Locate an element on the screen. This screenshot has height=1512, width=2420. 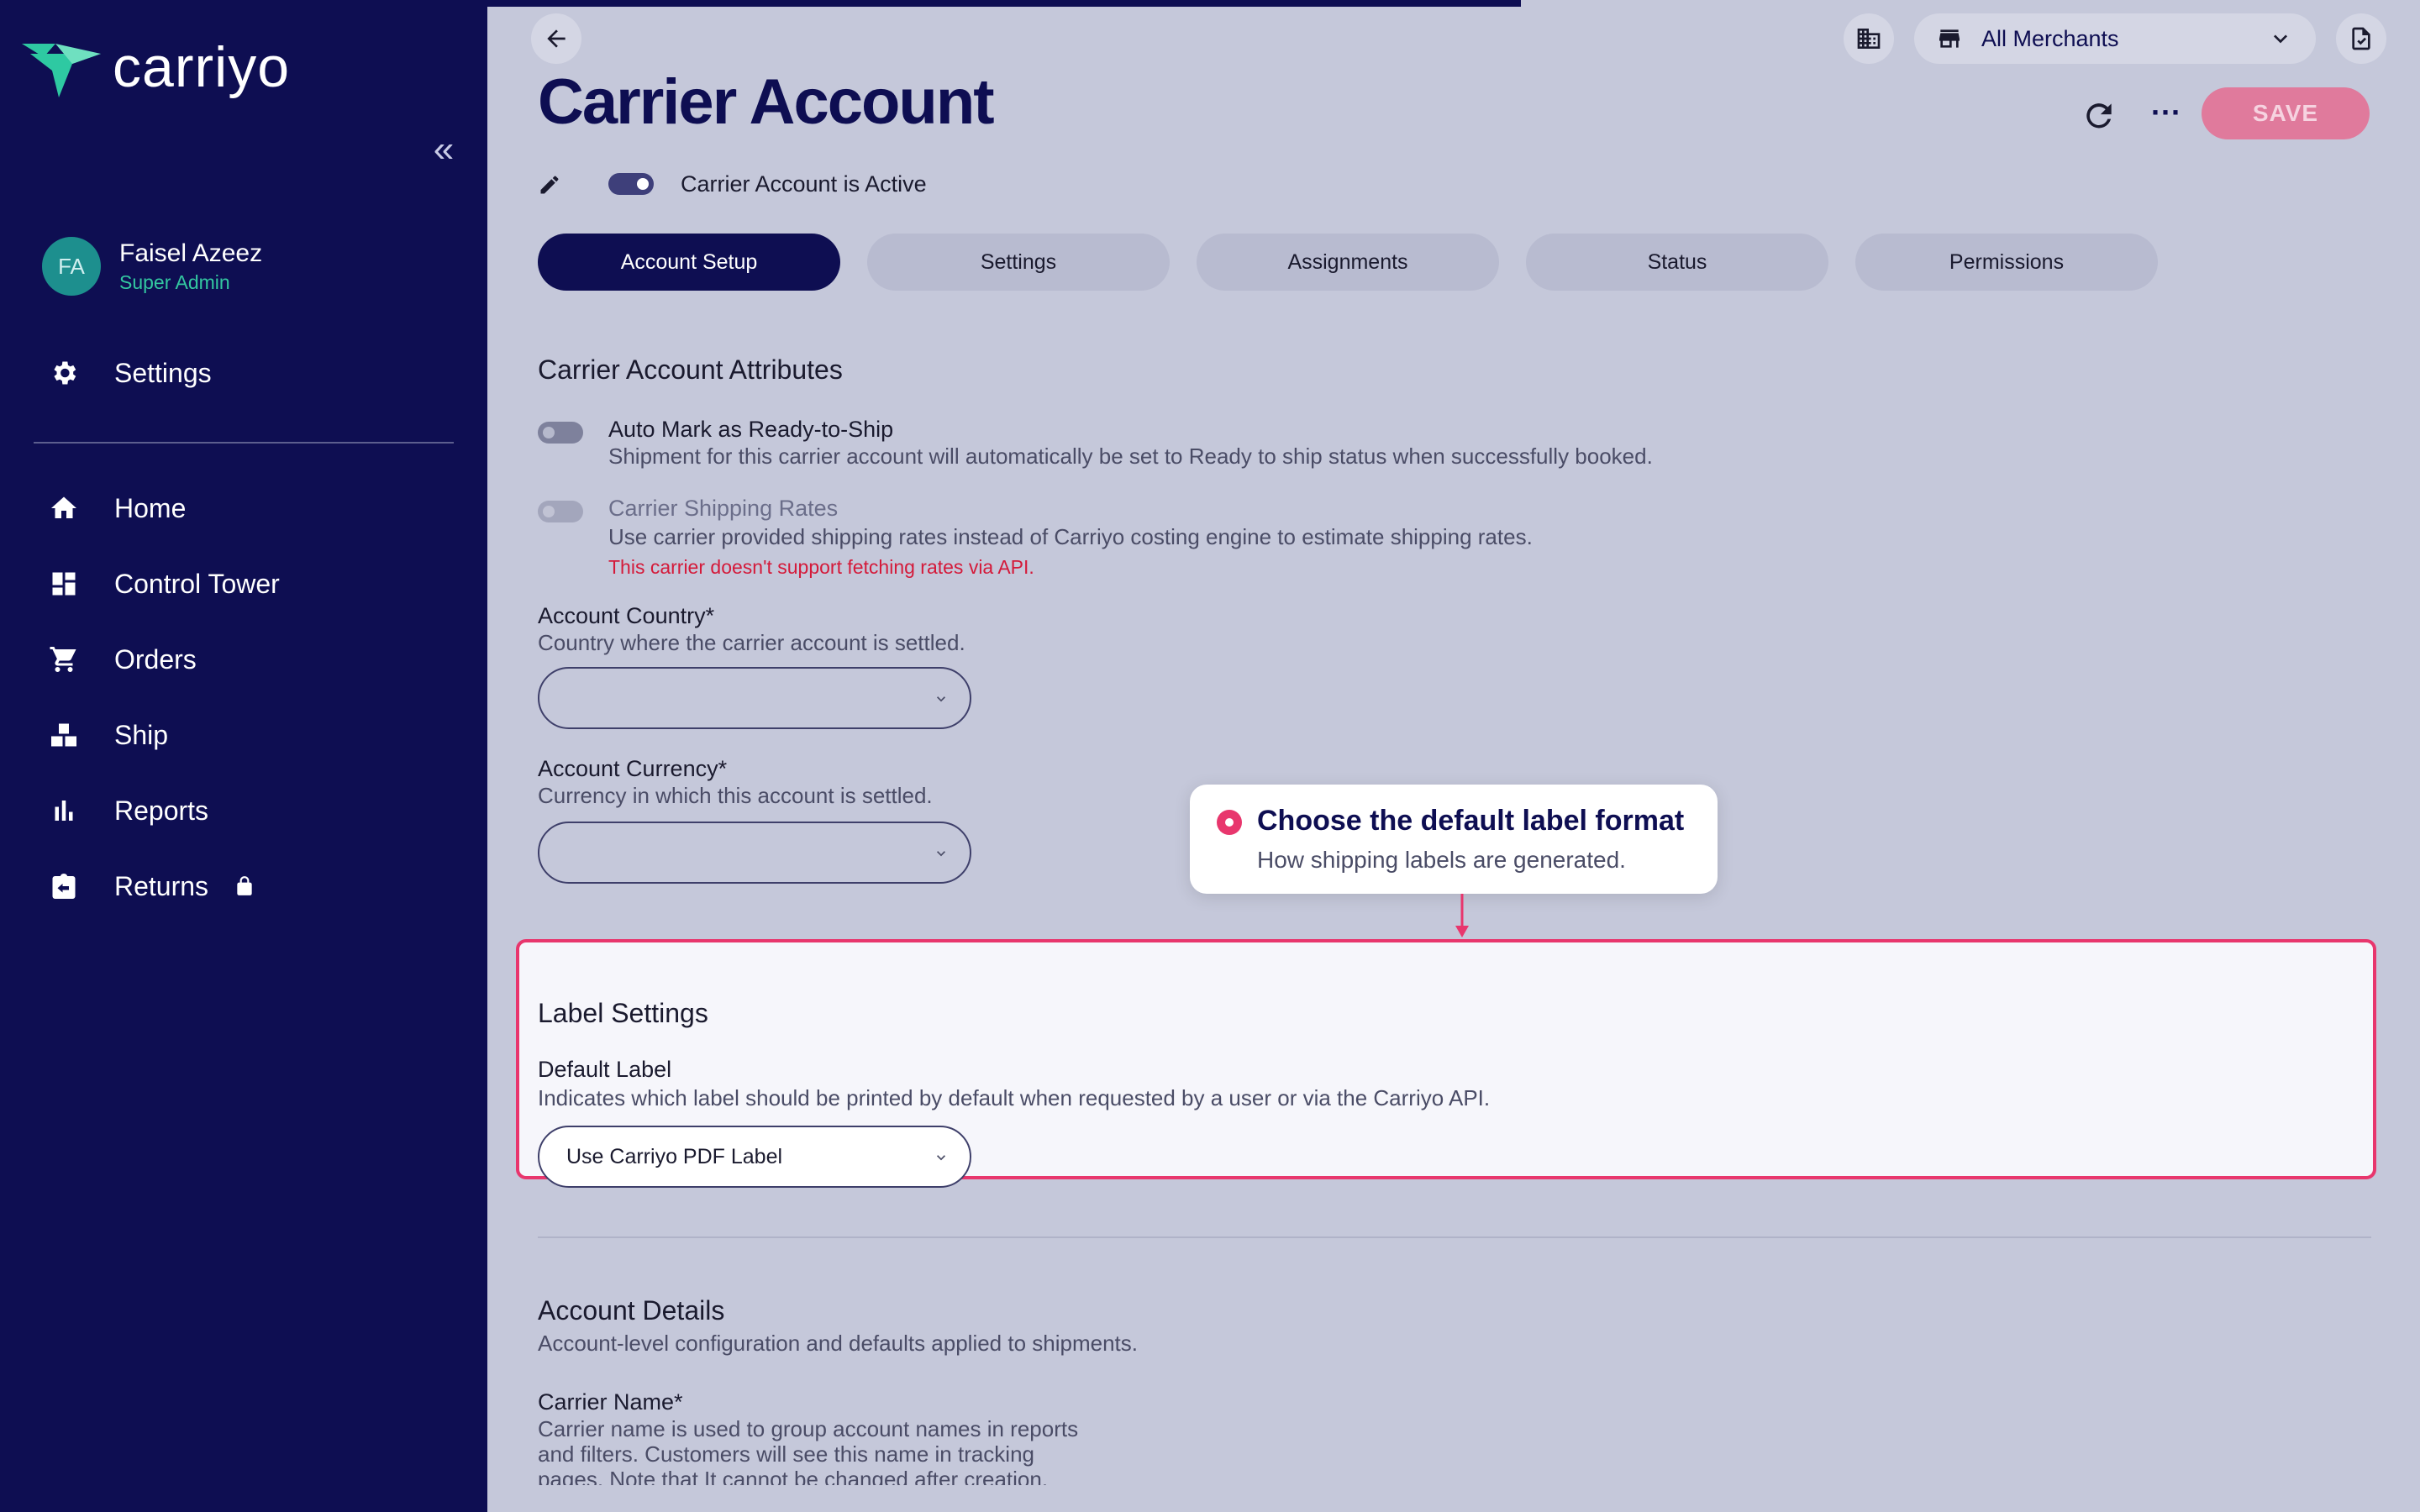
tooltip-subtitle: How shipping labels are generated. is located at coordinates (1441, 860).